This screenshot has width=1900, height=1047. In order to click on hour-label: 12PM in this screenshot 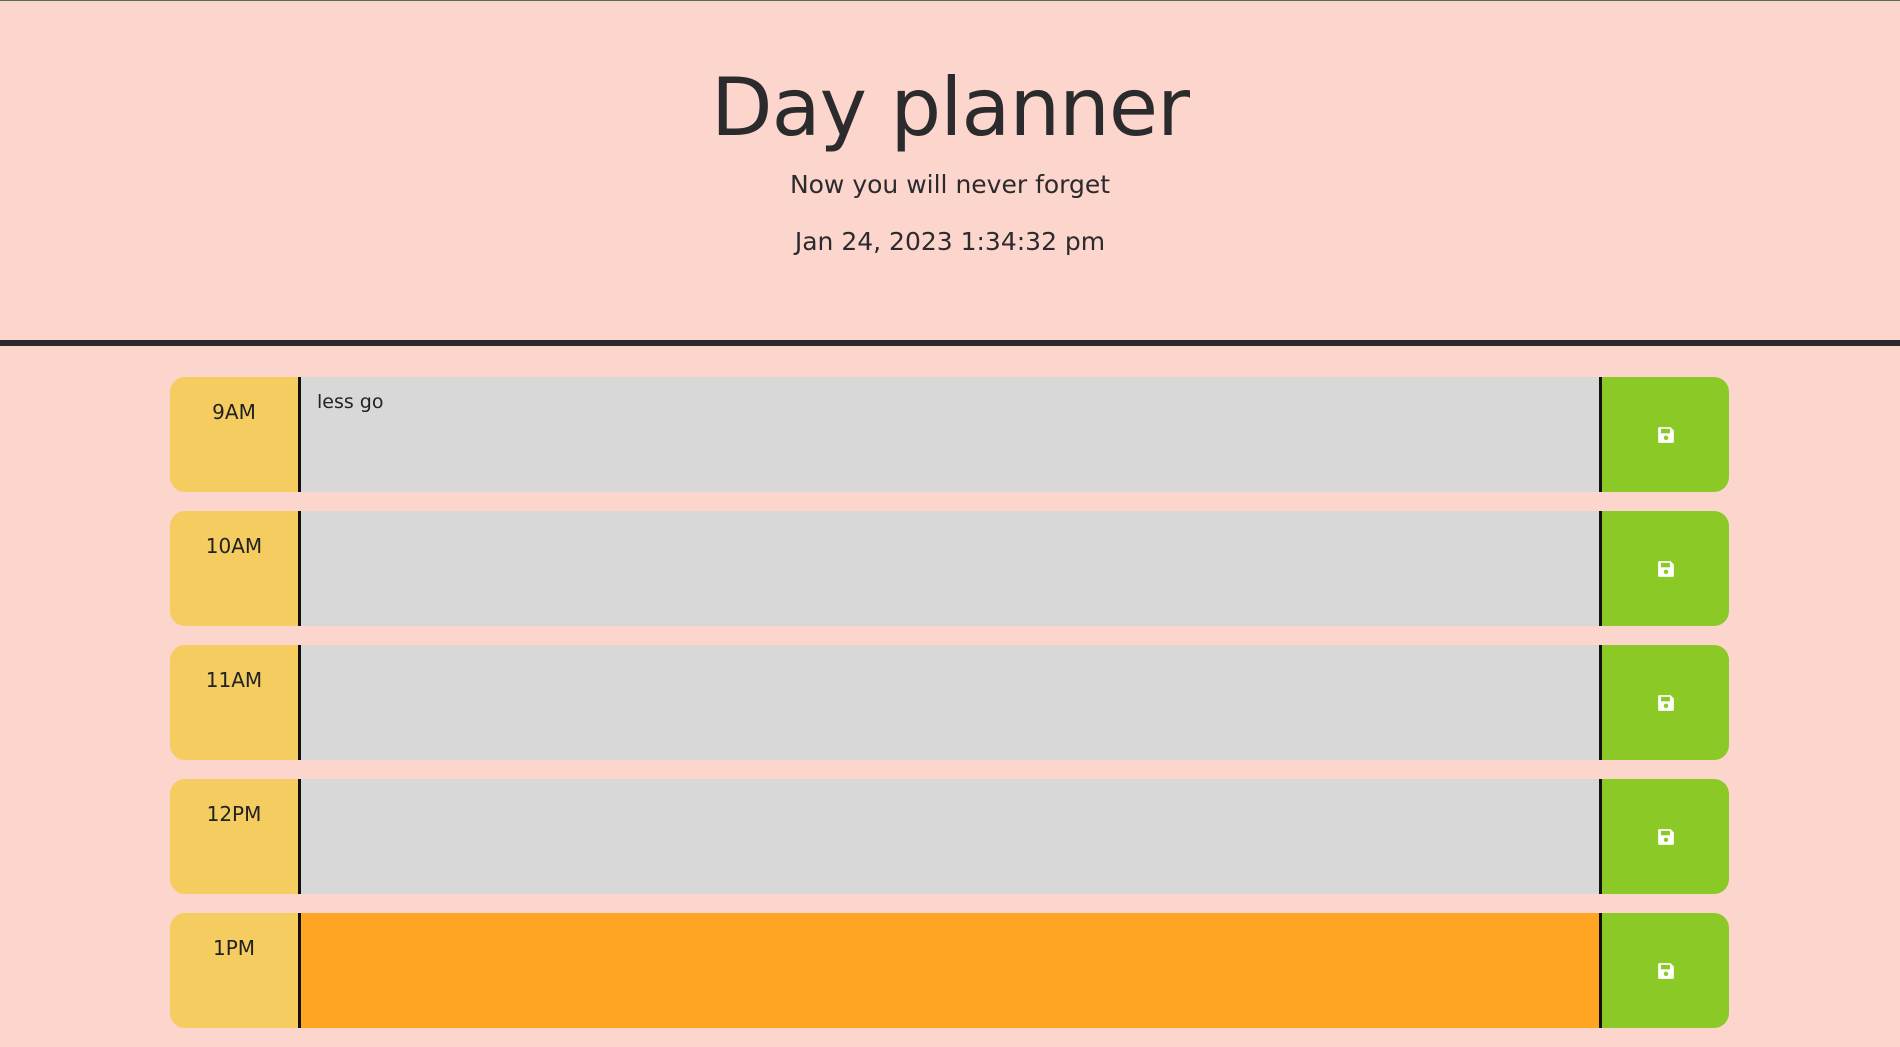, I will do `click(235, 836)`.